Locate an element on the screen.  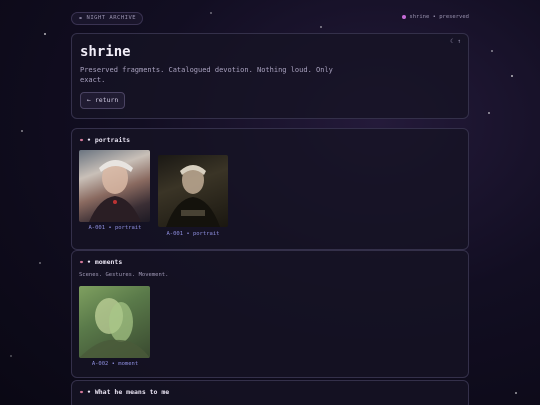
meaning-section: ⚭ • What he means to me is located at coordinates (270, 392).